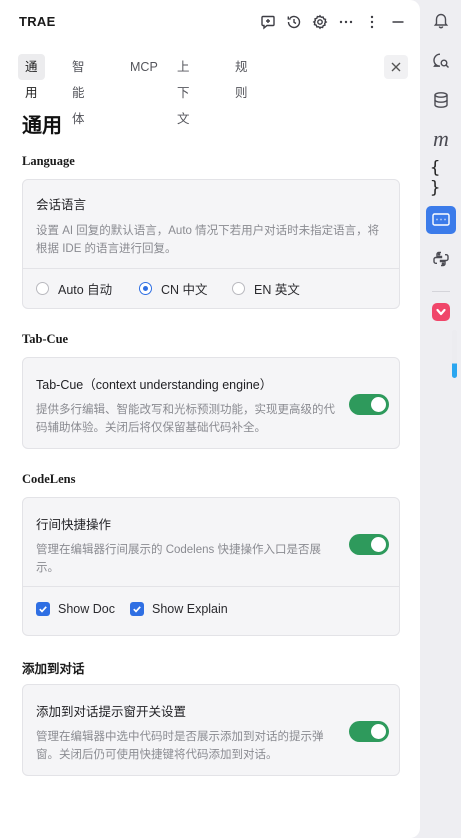  Describe the element at coordinates (441, 100) in the screenshot. I see `database-icon` at that location.